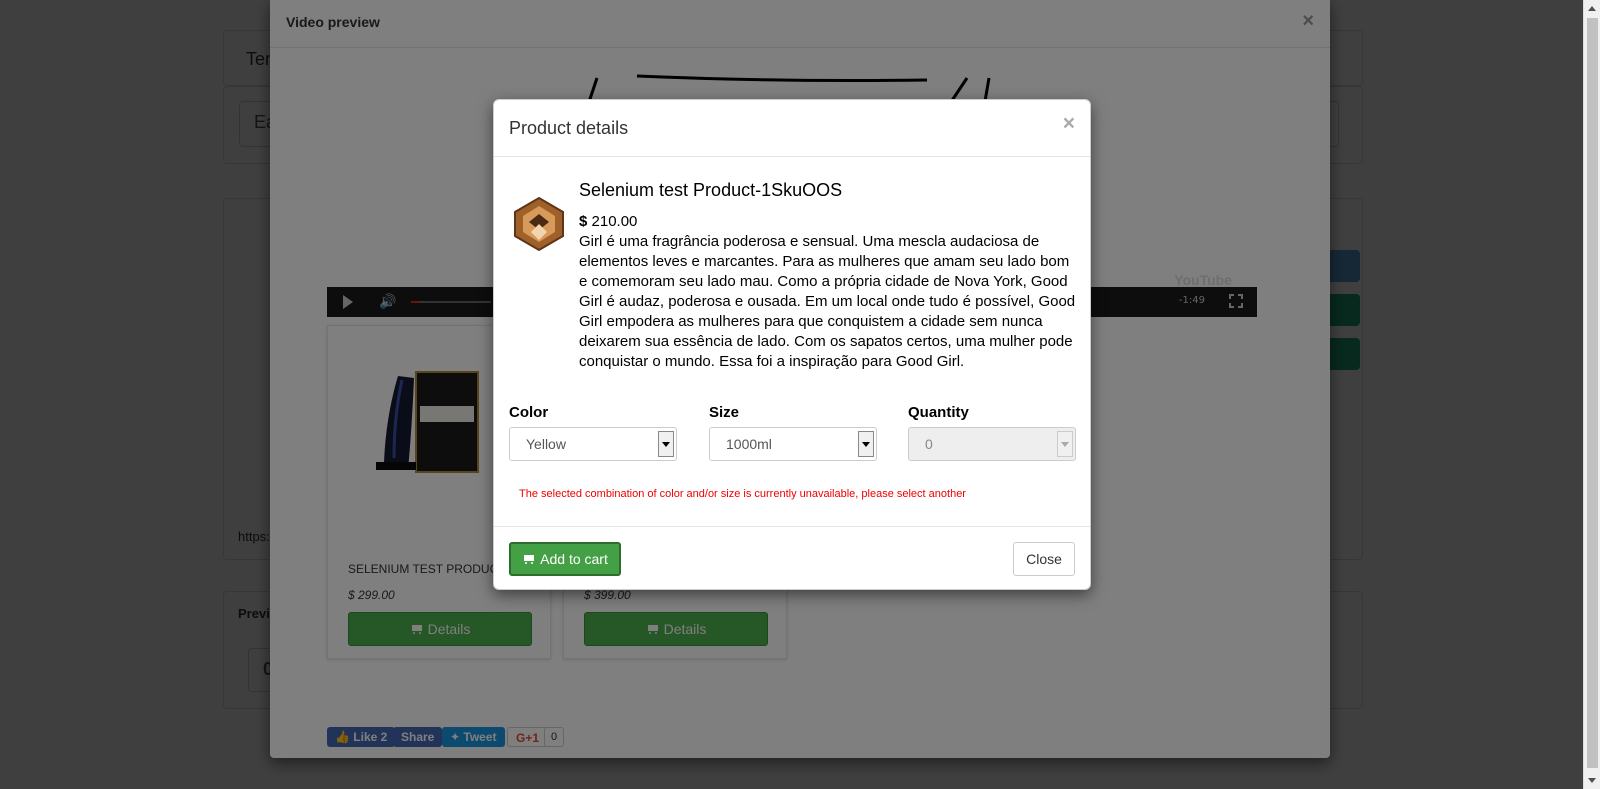 This screenshot has width=1600, height=789. I want to click on cart-icon, so click(528, 560).